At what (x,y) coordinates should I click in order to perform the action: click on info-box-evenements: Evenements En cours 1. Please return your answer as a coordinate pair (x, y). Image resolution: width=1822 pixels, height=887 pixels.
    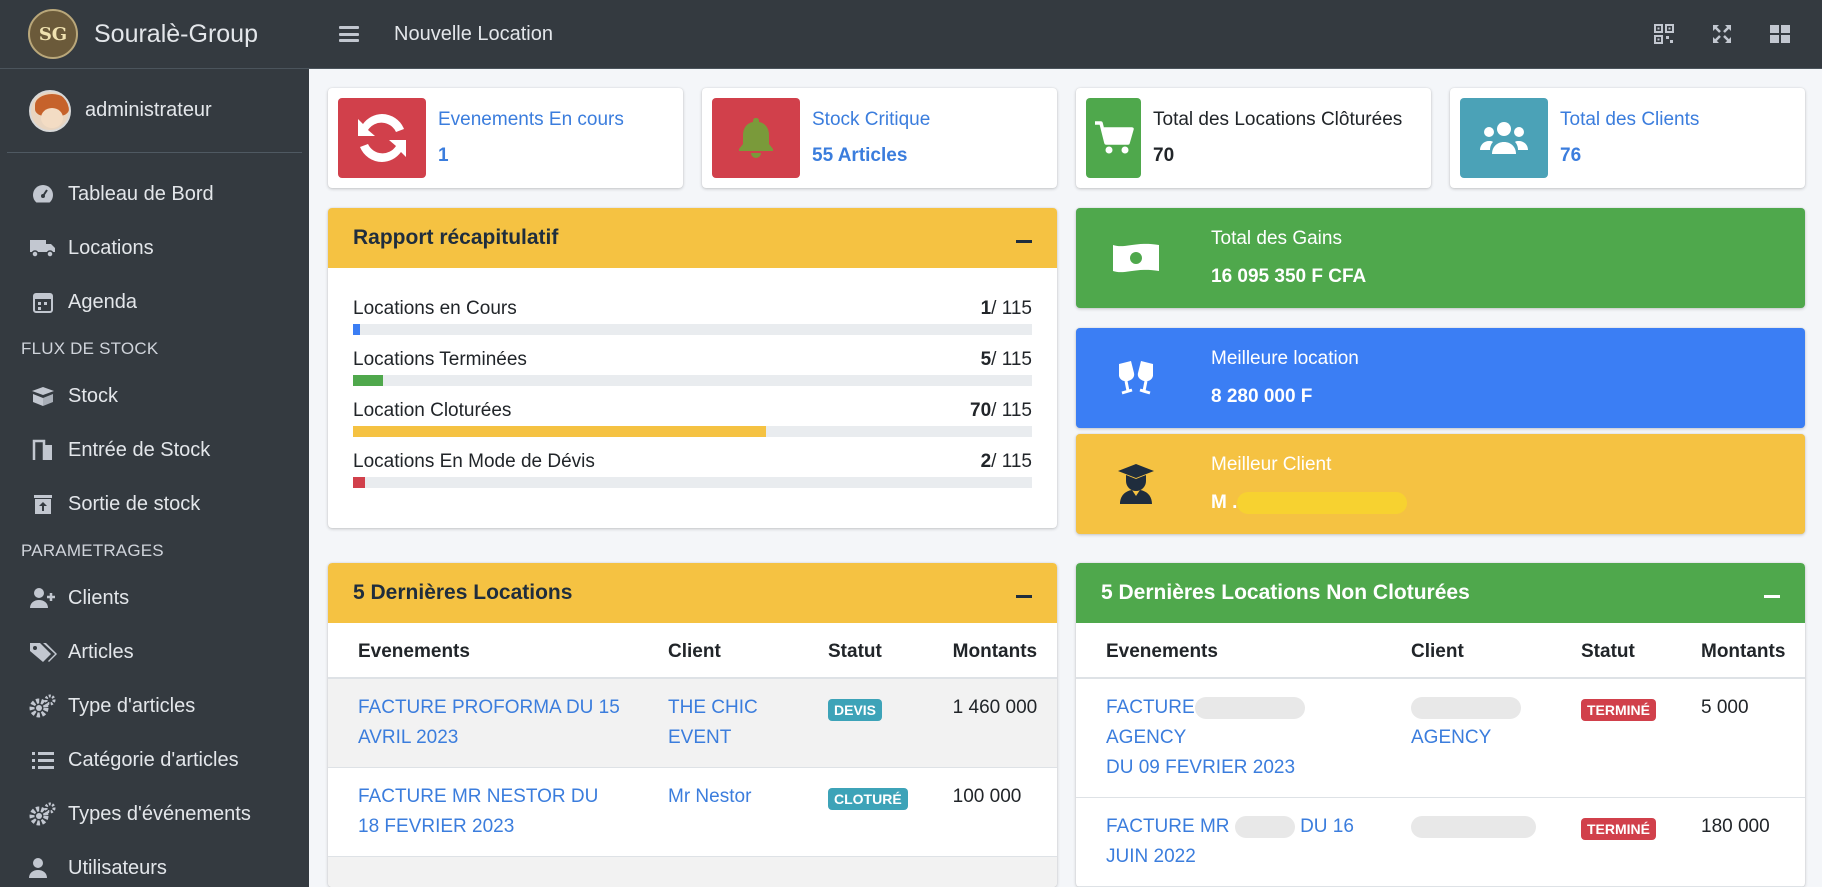
    Looking at the image, I should click on (505, 138).